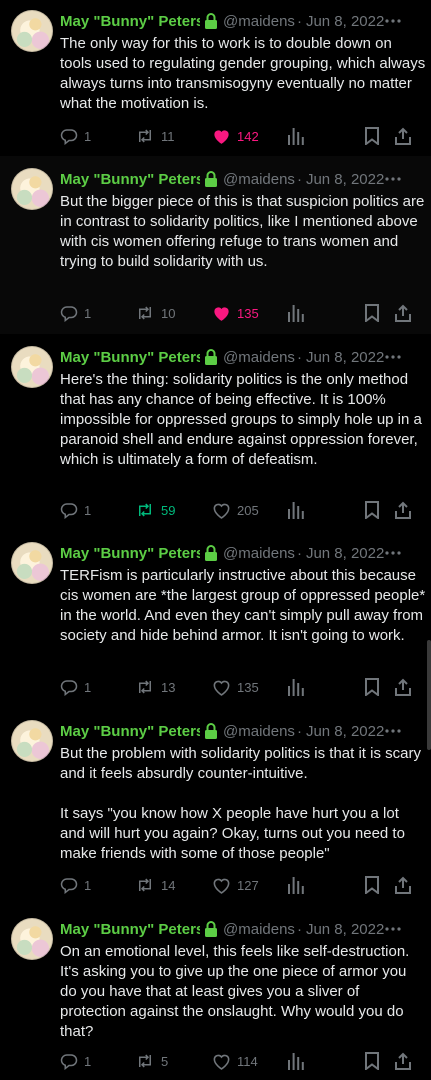 The height and width of the screenshot is (1080, 431). I want to click on like-button: 205, so click(235, 510).